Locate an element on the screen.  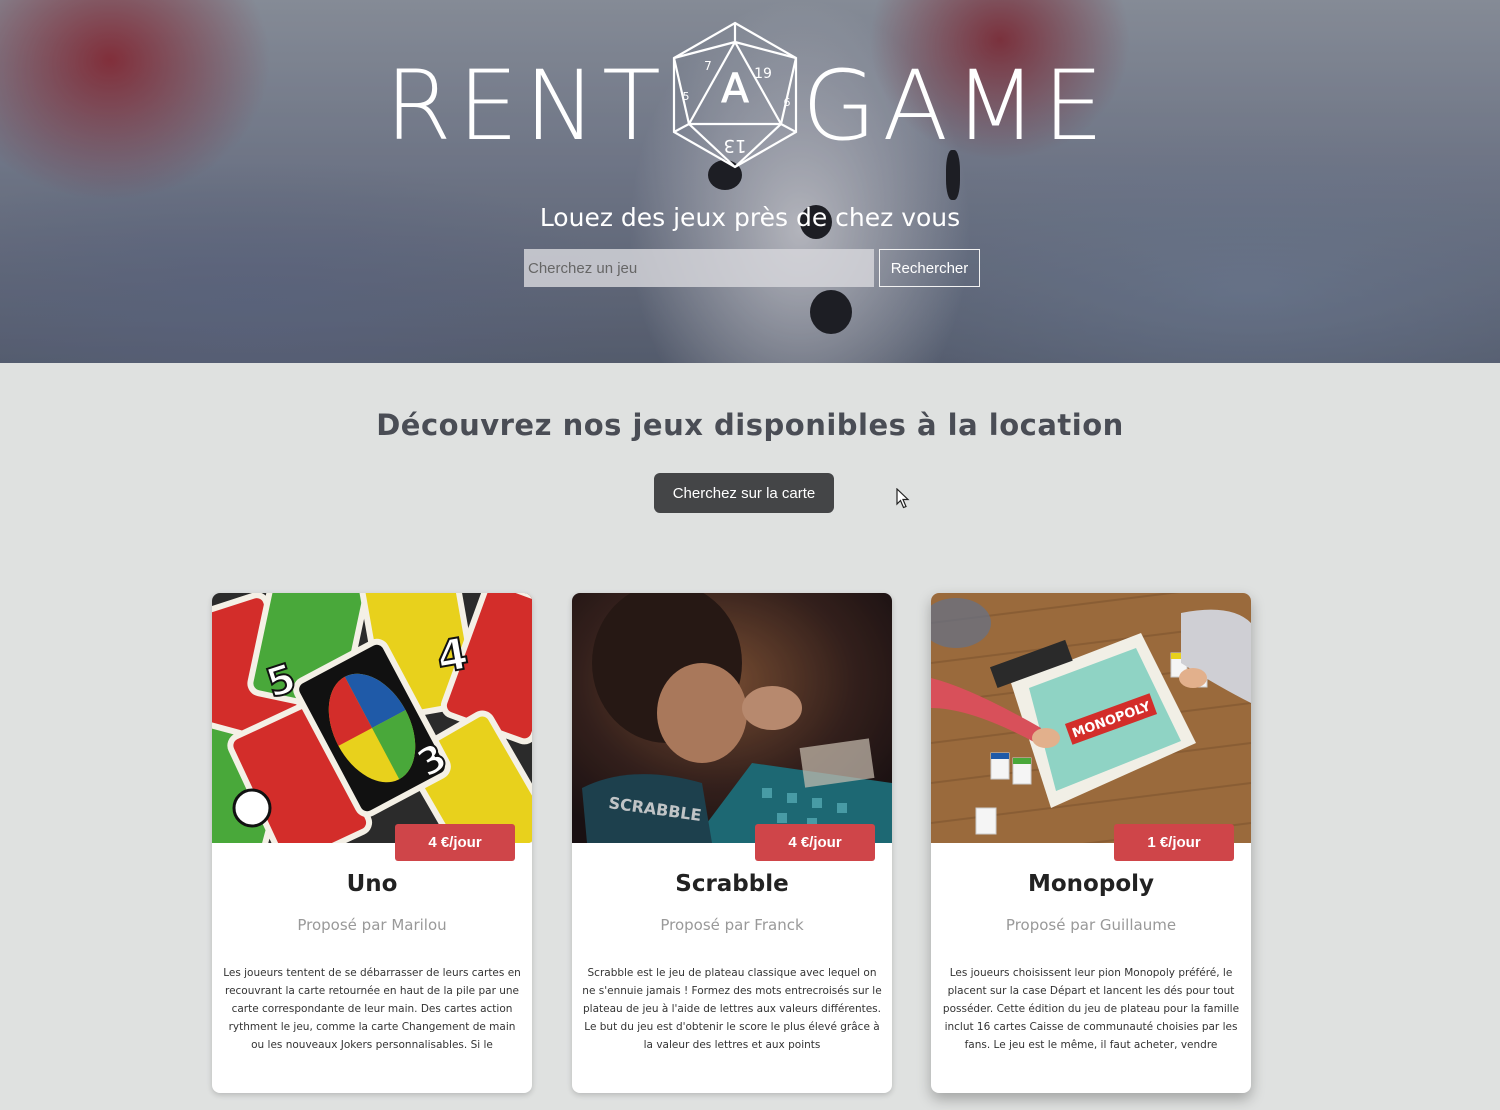
svg-text: 19 is located at coordinates (763, 74).